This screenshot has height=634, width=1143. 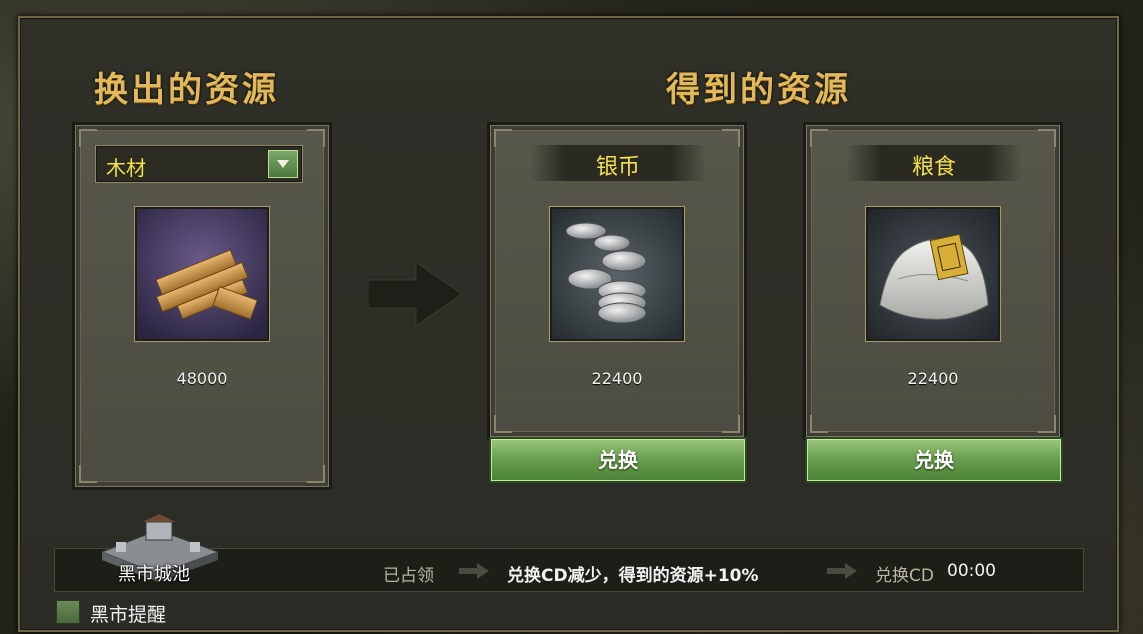 I want to click on resource-dropdown-value: 木材, so click(x=126, y=168).